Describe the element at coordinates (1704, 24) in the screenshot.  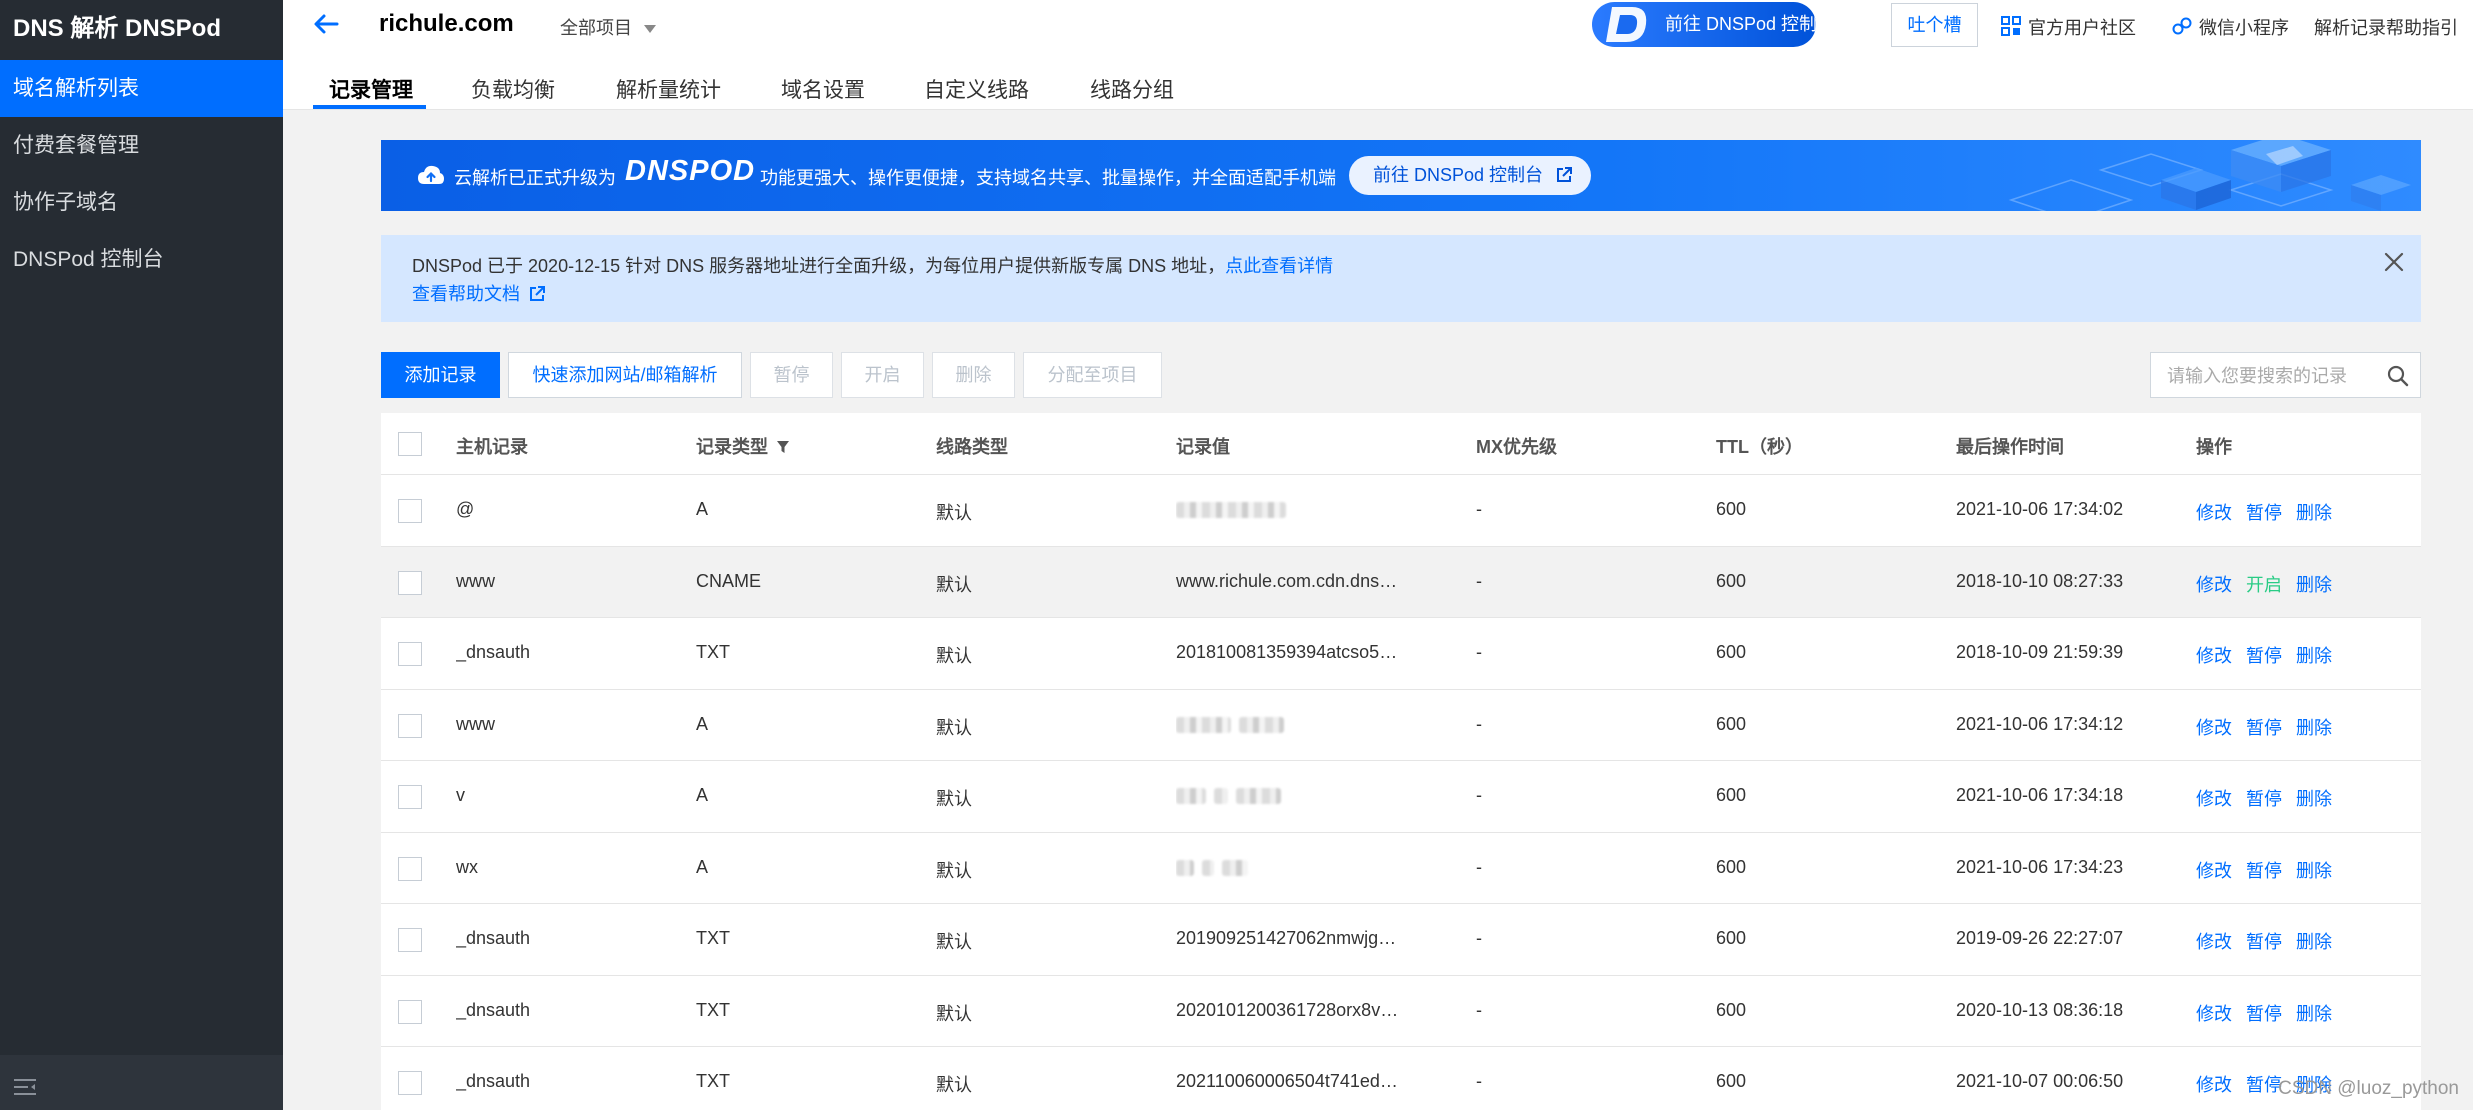
I see `dnspod-console-button: 前往 DNSPod 控制台` at that location.